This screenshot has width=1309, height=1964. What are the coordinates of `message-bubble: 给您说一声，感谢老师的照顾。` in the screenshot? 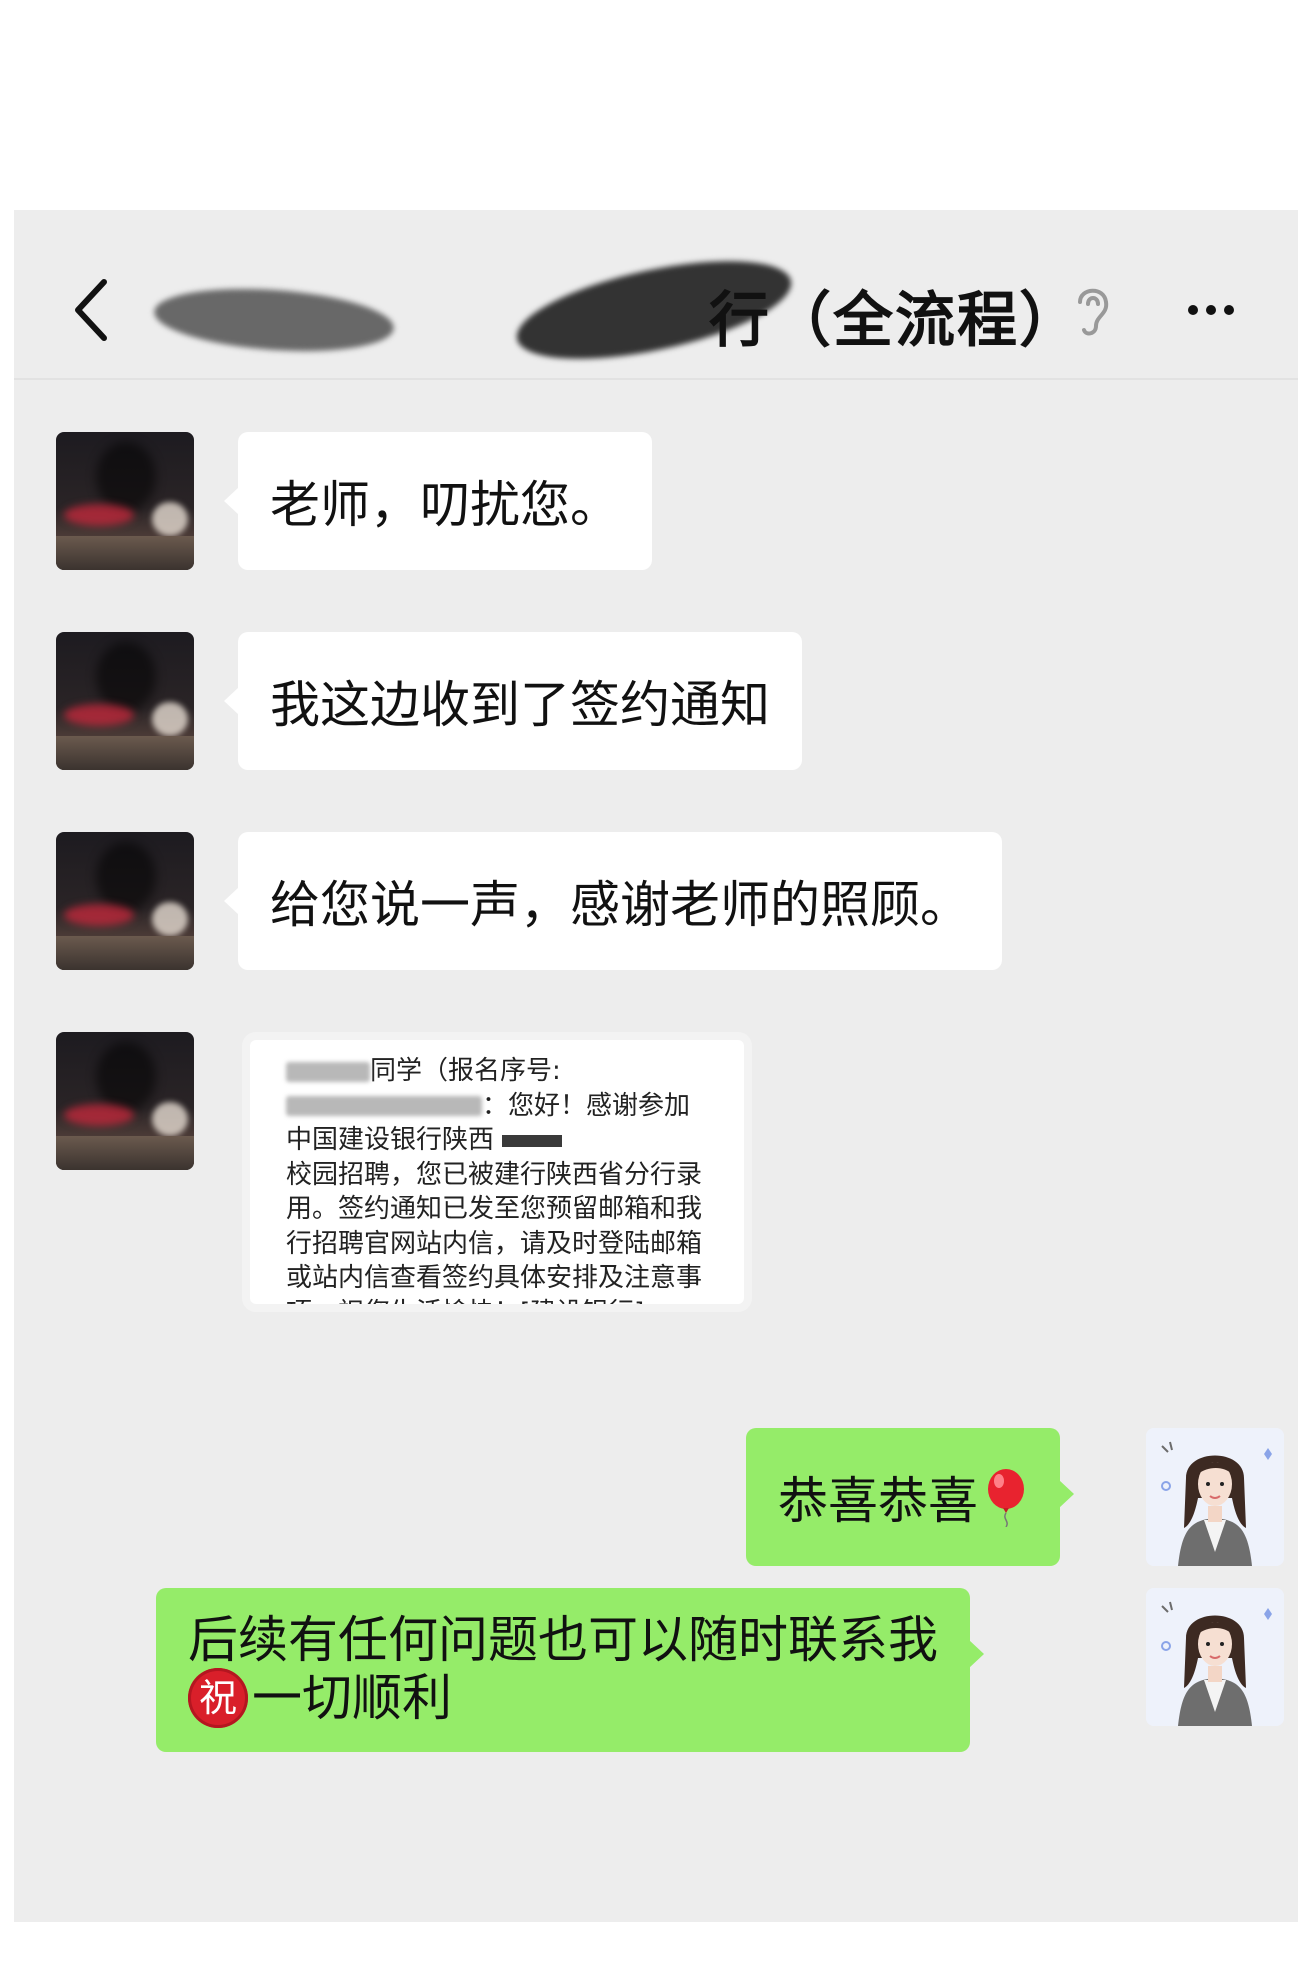 It's located at (620, 901).